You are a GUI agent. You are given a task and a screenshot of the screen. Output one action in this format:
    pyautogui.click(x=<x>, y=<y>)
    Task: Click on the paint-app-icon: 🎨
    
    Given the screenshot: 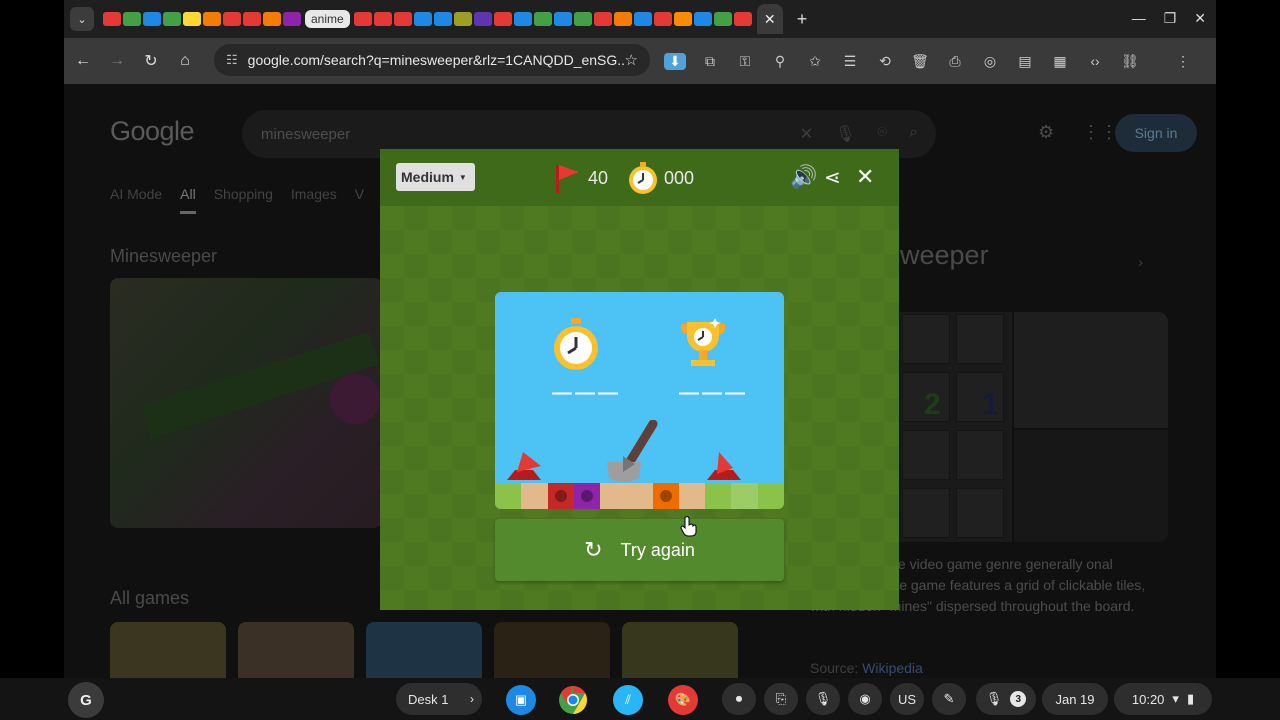 What is the action you would take?
    pyautogui.click(x=683, y=700)
    